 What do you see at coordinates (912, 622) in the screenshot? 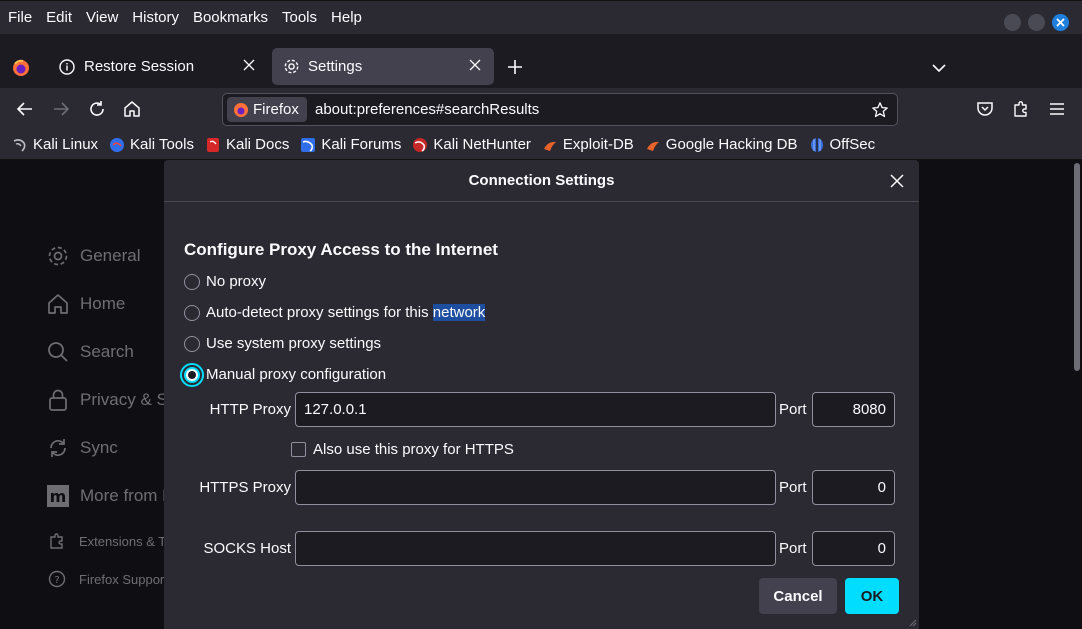
I see `resize-grip-icon` at bounding box center [912, 622].